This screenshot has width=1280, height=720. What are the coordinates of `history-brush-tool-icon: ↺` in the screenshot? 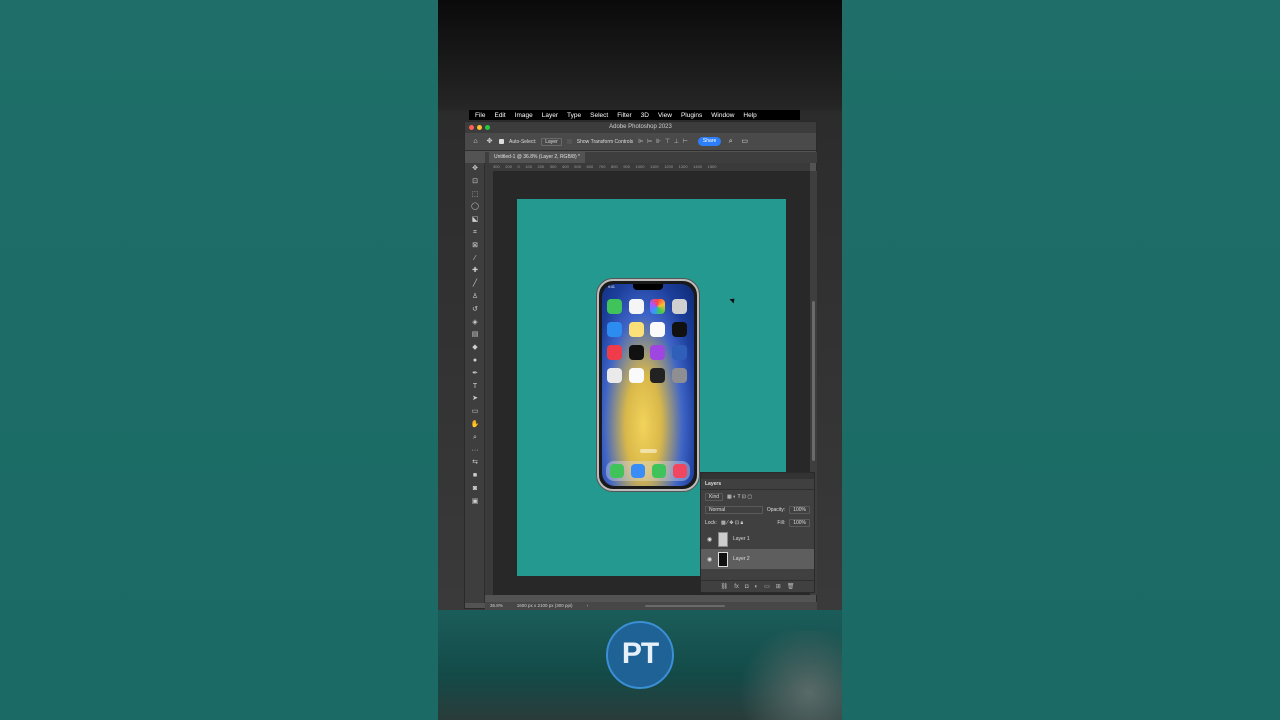 It's located at (475, 310).